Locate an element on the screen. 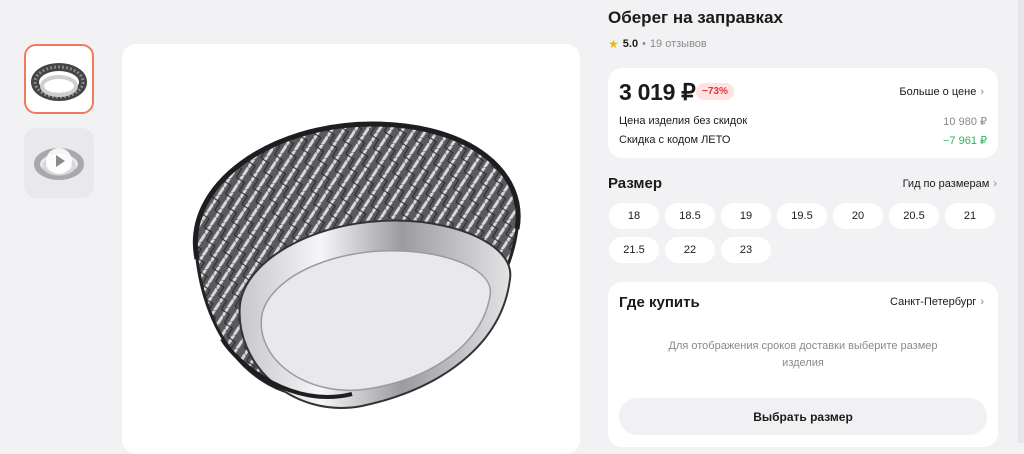 The width and height of the screenshot is (1024, 454). size-option: 19.5 is located at coordinates (802, 216).